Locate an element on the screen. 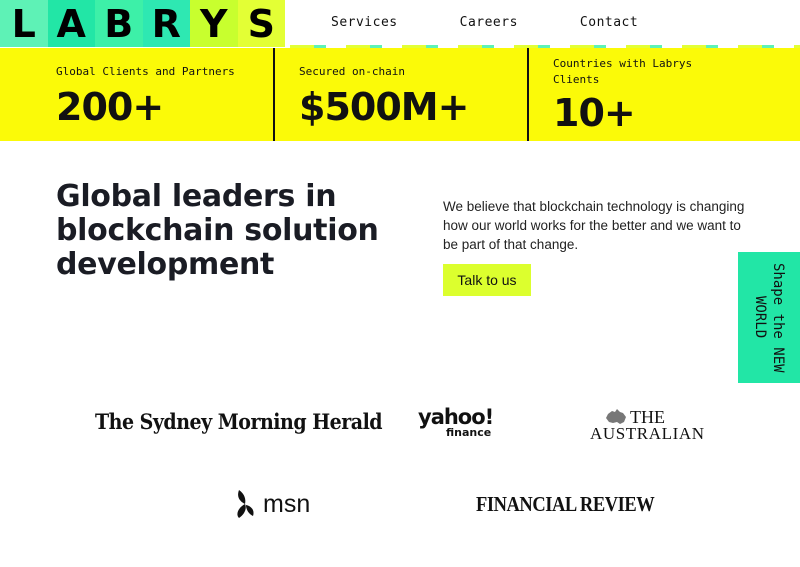 The width and height of the screenshot is (800, 567). the-australian-logo: THE AUSTRALIAN is located at coordinates (647, 425).